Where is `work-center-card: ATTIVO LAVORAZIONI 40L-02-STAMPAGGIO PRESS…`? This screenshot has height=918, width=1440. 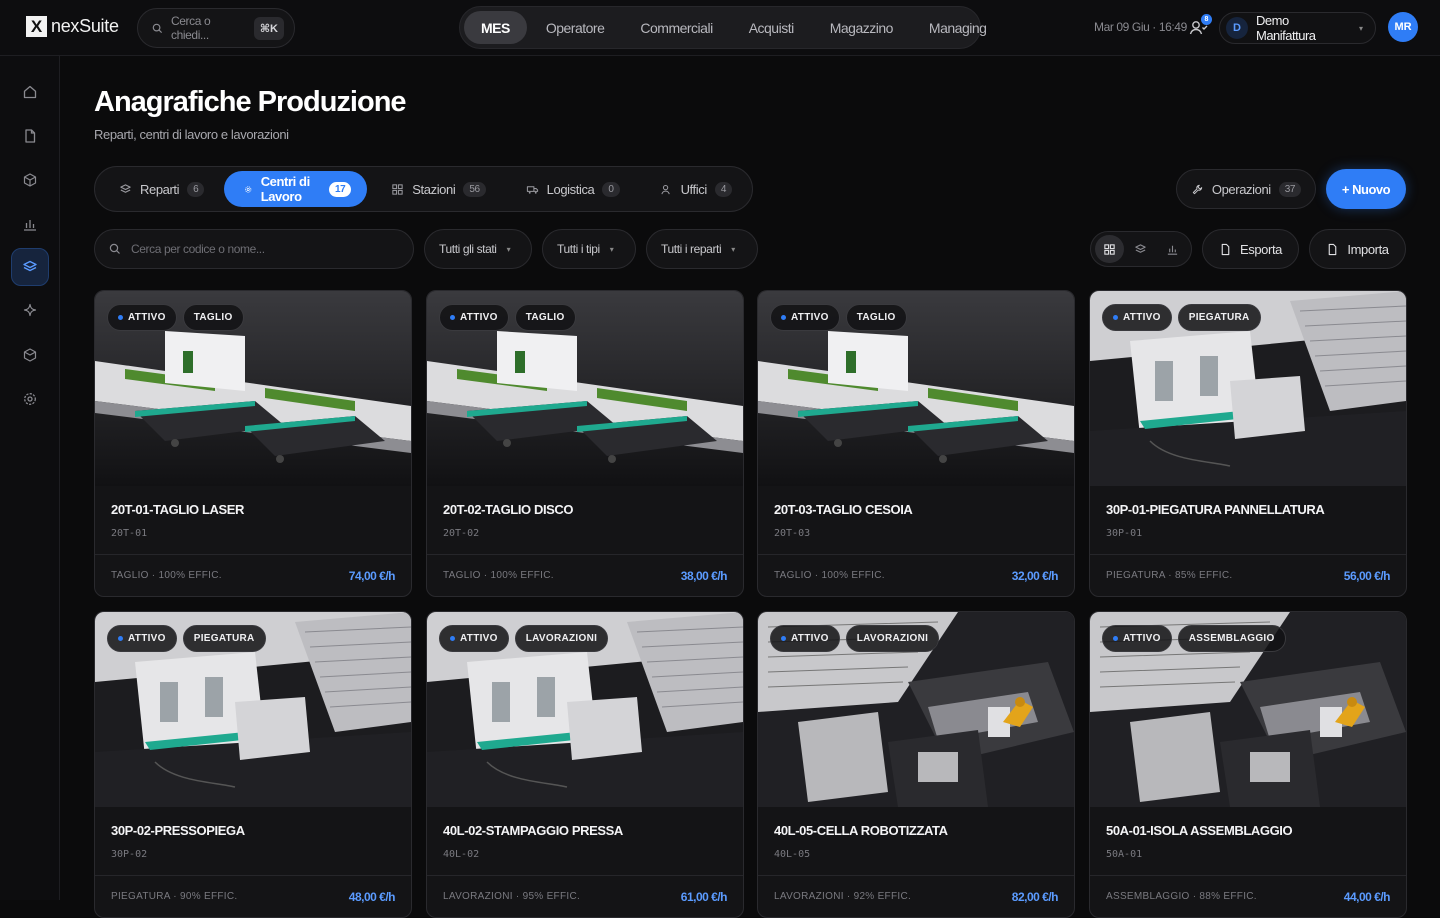
work-center-card: ATTIVO LAVORAZIONI 40L-02-STAMPAGGIO PRESS… is located at coordinates (585, 764).